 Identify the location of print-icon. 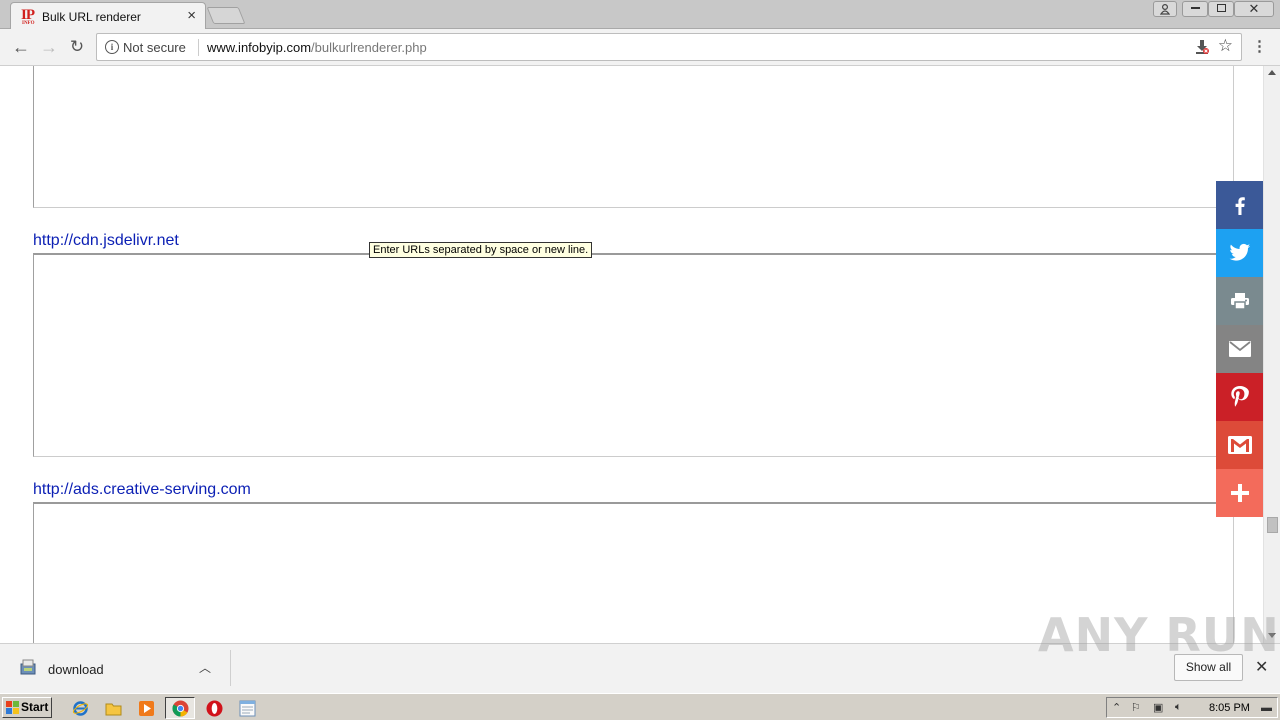
(1240, 301).